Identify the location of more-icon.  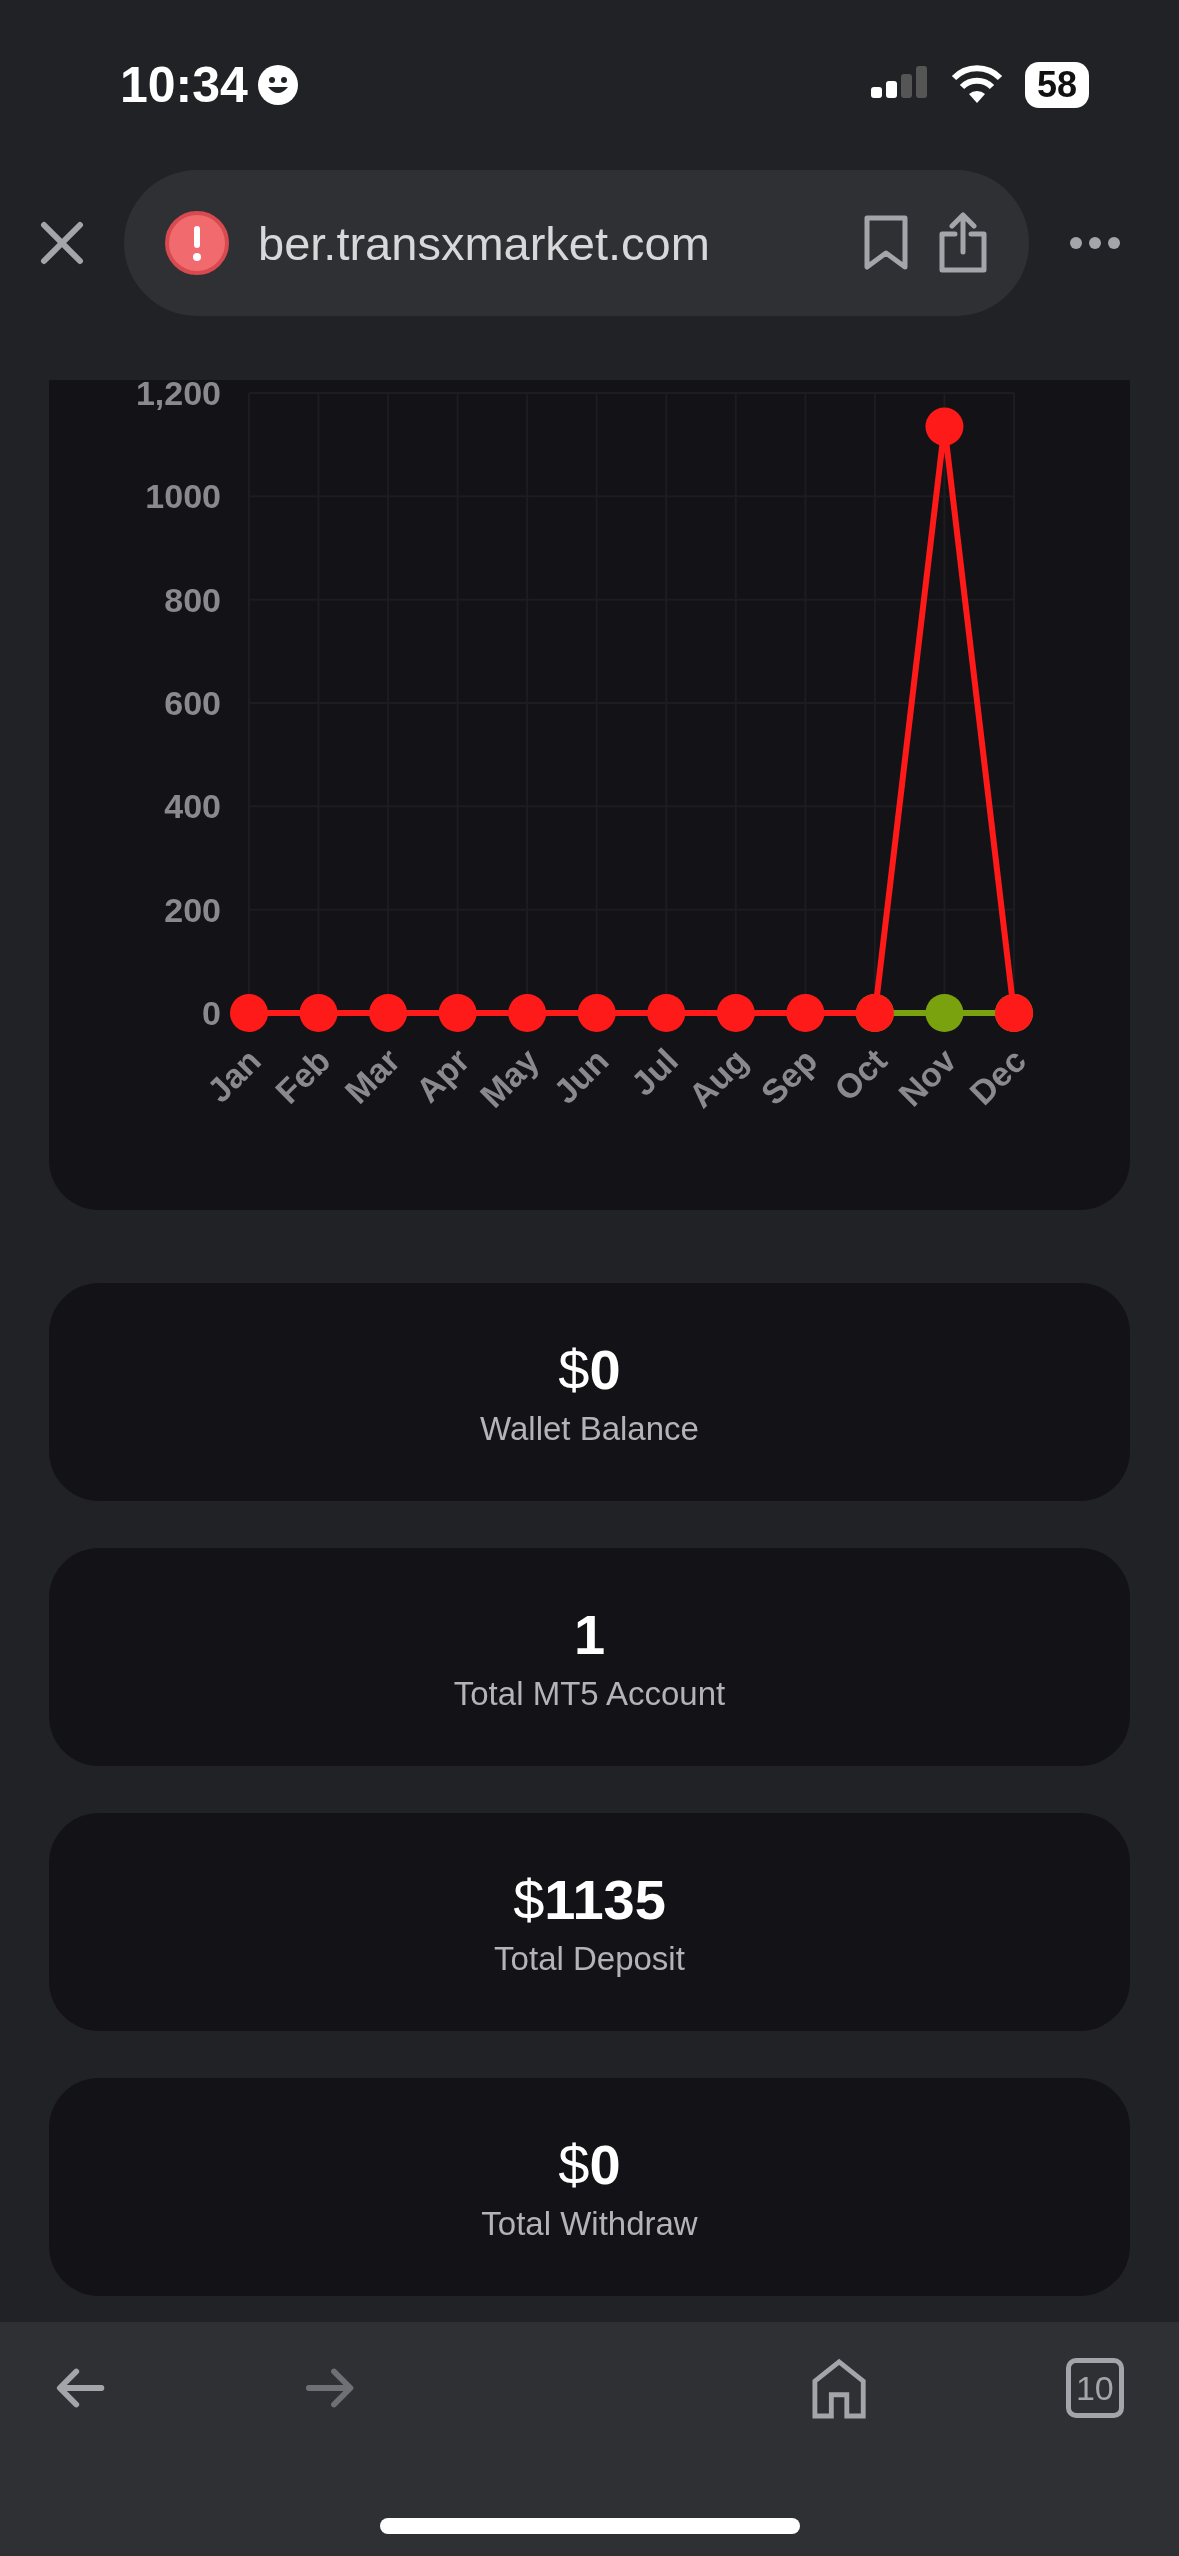
(1095, 243).